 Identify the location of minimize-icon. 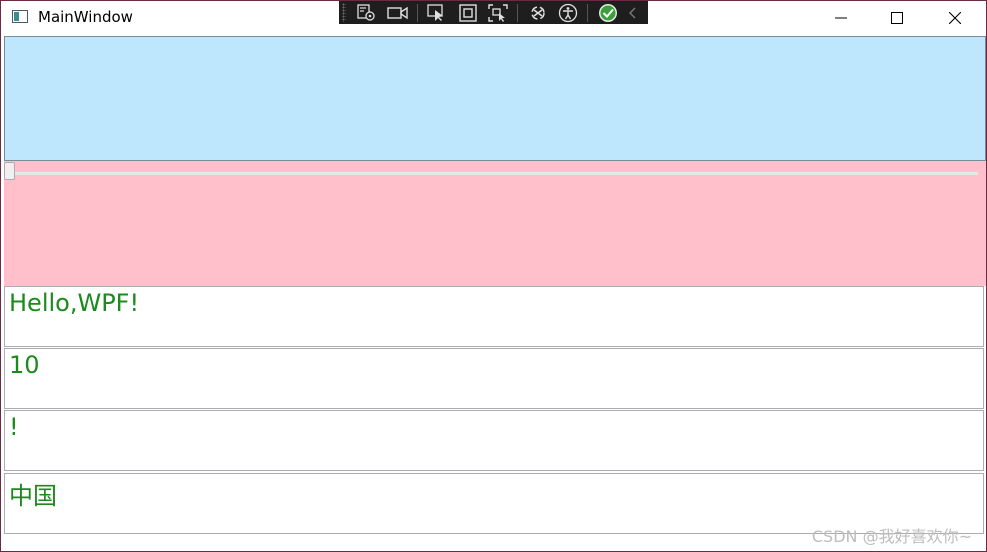
(841, 17).